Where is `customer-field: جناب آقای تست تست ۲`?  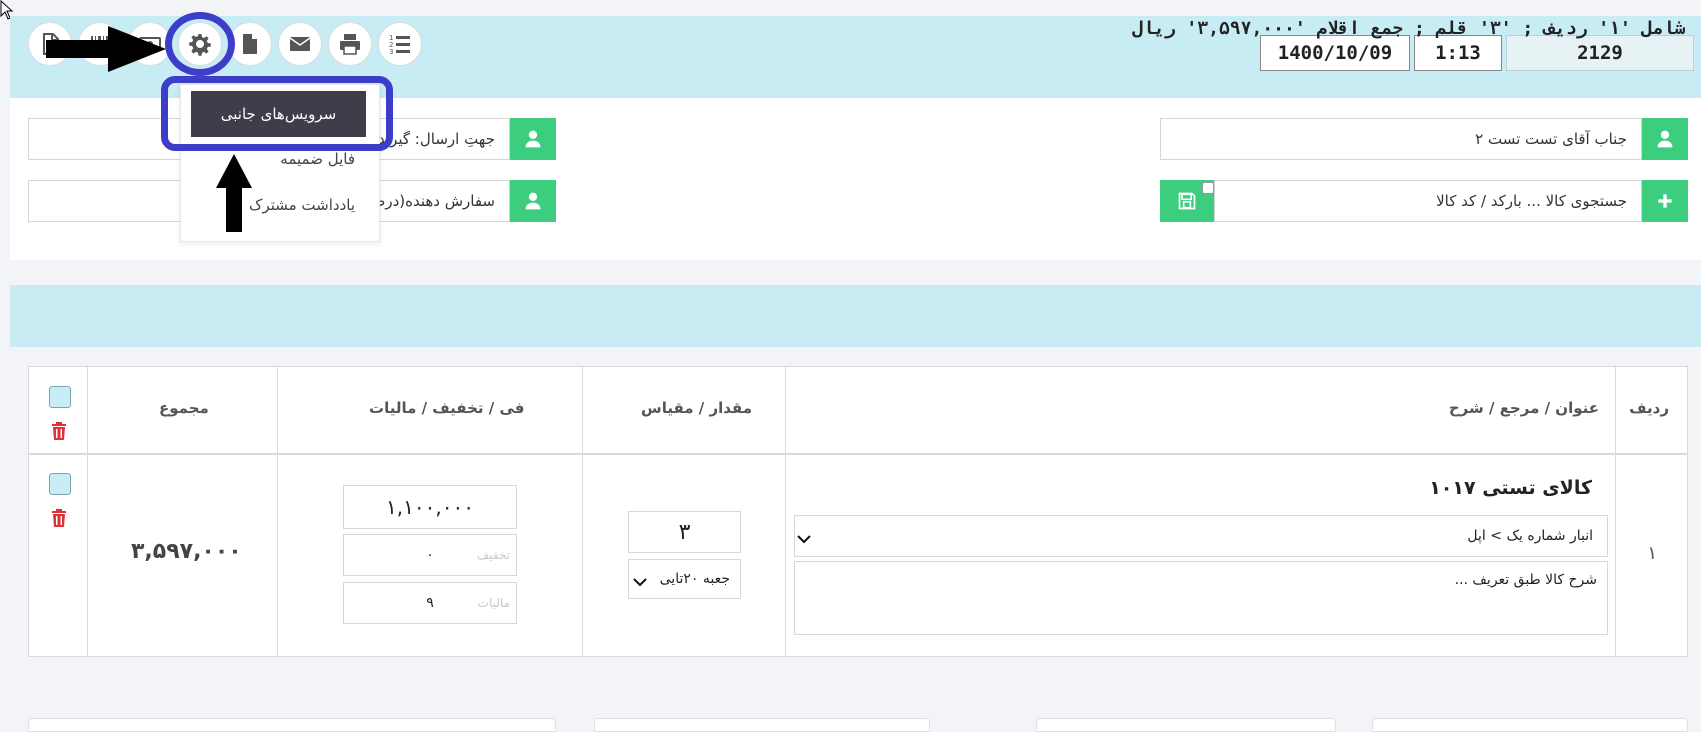 customer-field: جناب آقای تست تست ۲ is located at coordinates (1401, 139).